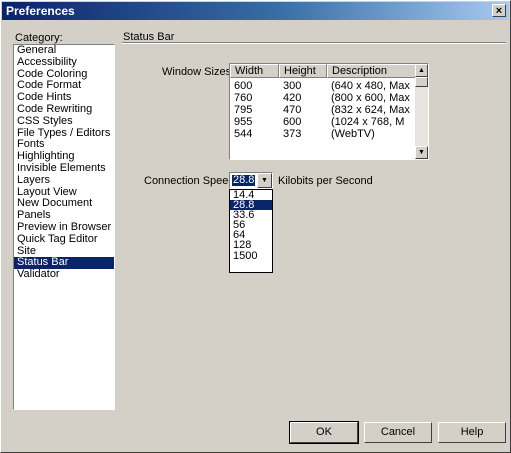 The height and width of the screenshot is (453, 511). Describe the element at coordinates (40, 11) in the screenshot. I see `window-title: Preferences` at that location.